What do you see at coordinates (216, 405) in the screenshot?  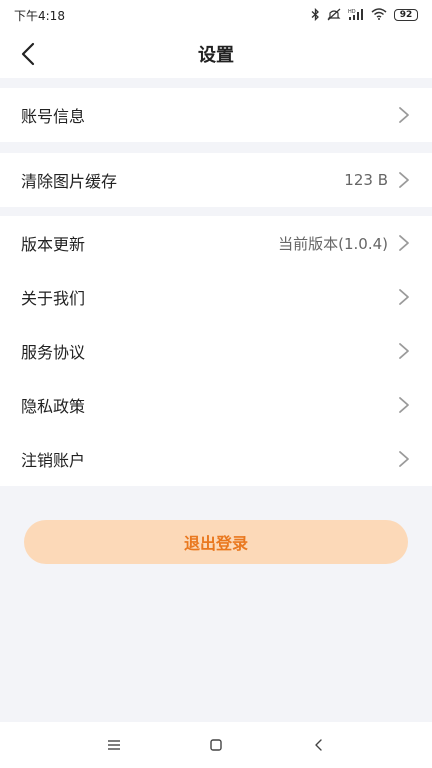 I see `settings-item-privacy-policy: 隐私政策` at bounding box center [216, 405].